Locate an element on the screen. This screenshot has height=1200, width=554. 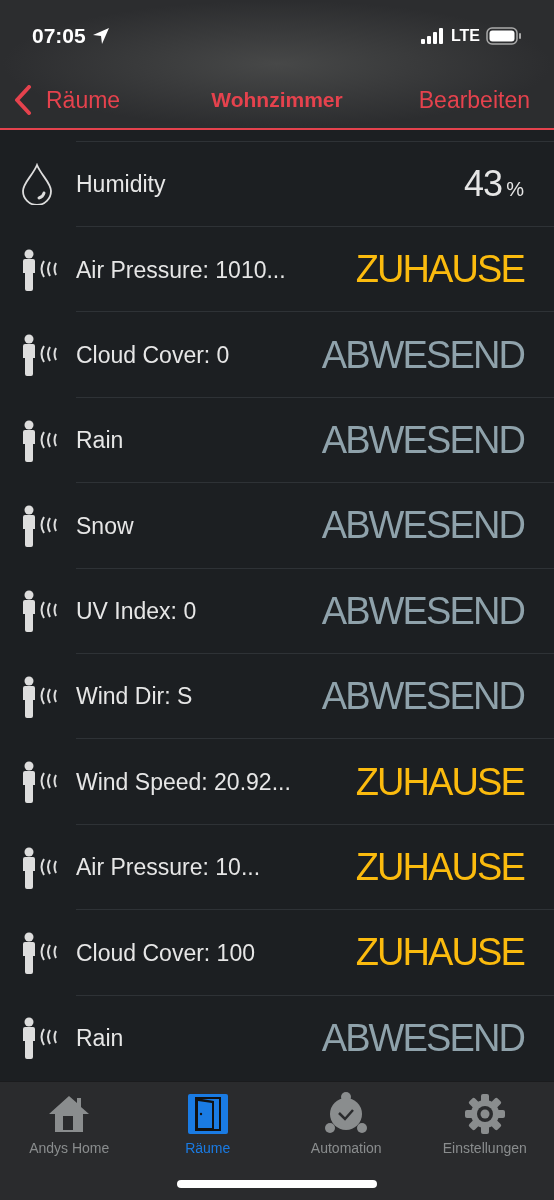
network-label: LTE is located at coordinates (465, 36).